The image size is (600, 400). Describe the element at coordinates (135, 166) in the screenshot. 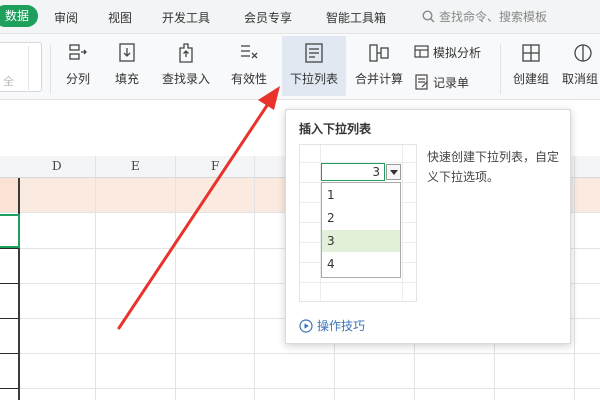

I see `column-header-e: E` at that location.